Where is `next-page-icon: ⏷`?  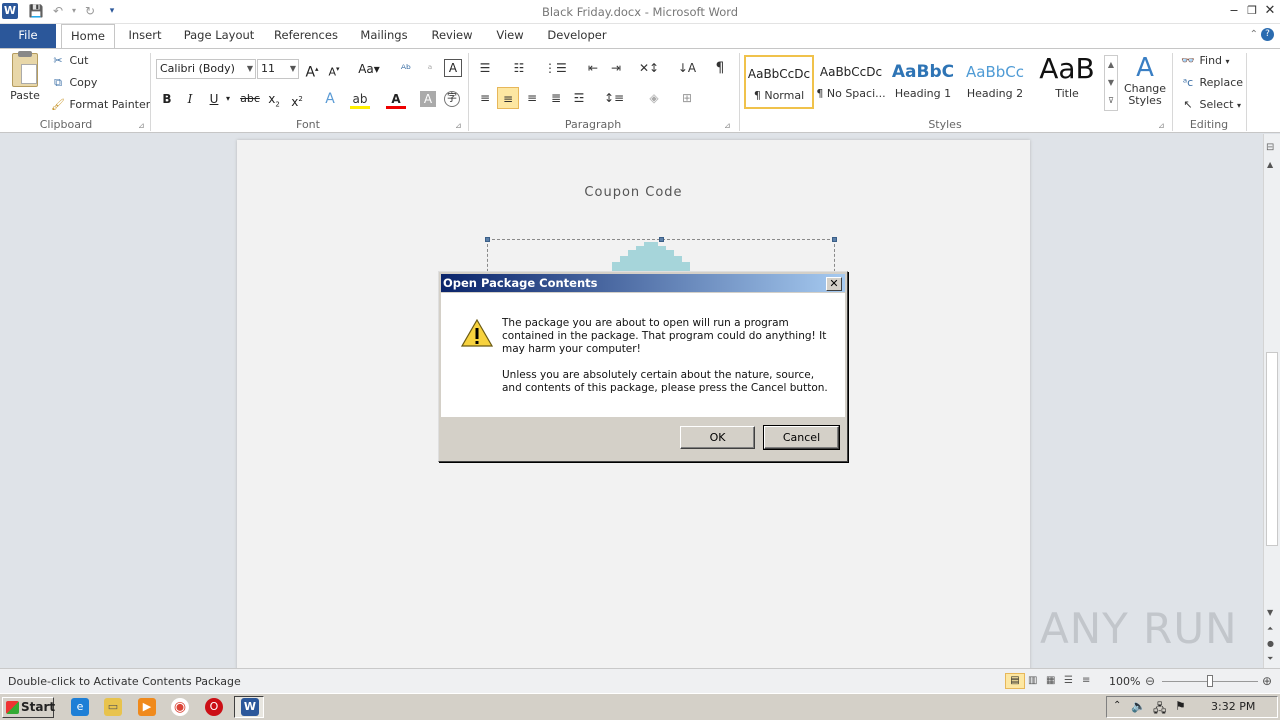
next-page-icon: ⏷ is located at coordinates (1270, 659).